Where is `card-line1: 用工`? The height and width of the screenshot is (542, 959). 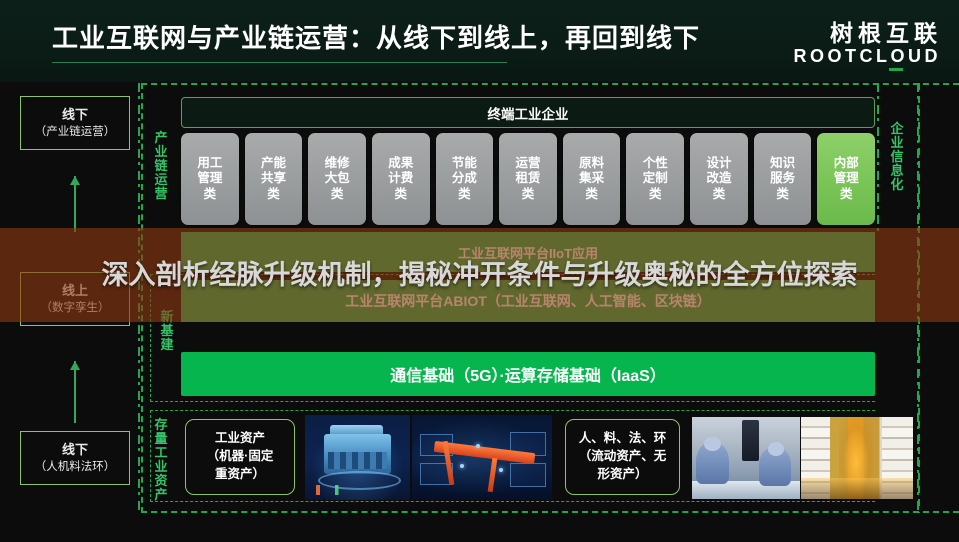 card-line1: 用工 is located at coordinates (210, 163).